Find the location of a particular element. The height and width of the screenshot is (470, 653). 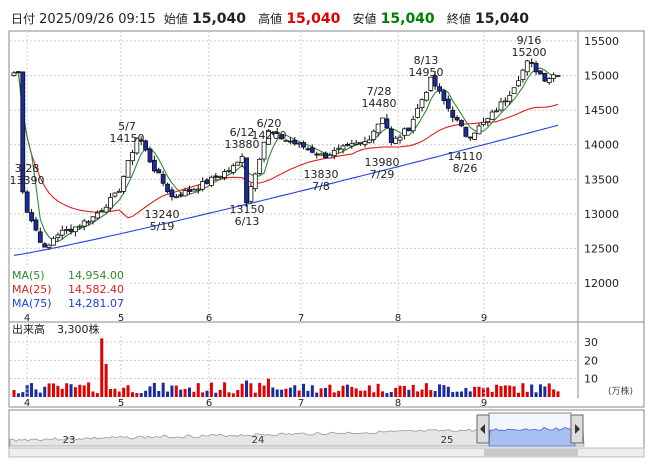

month-tick-label: 6 is located at coordinates (209, 318).